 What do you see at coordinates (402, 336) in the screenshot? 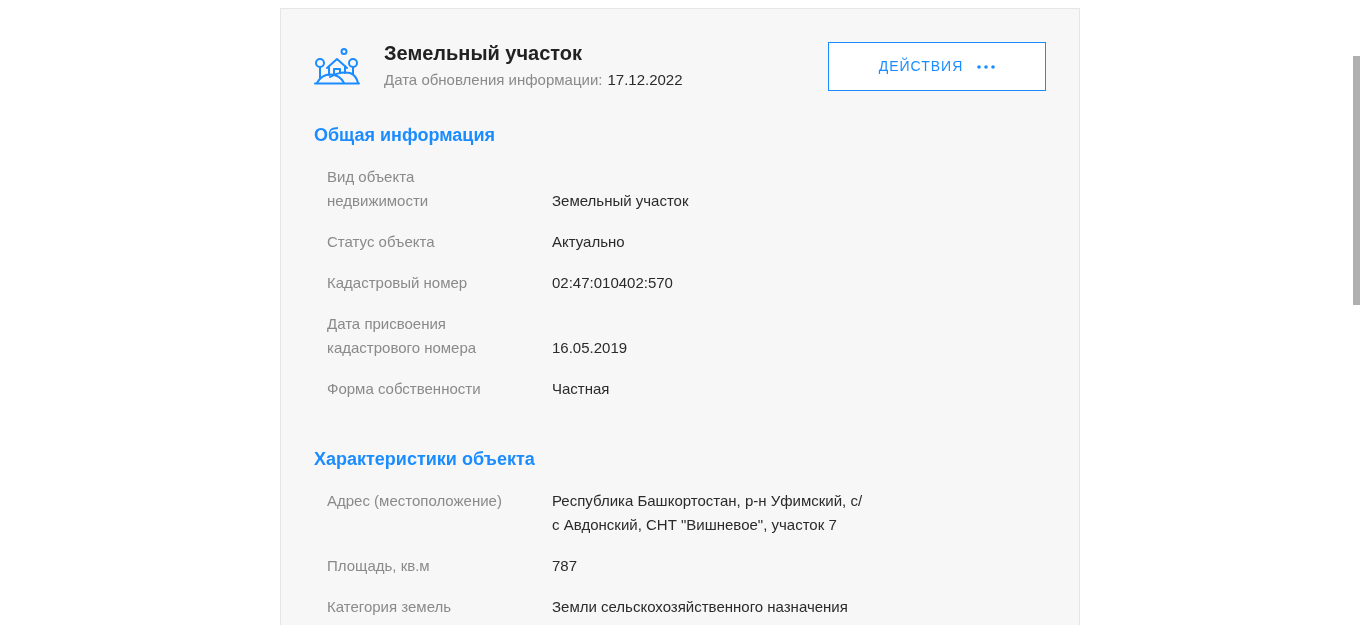
I see `field-label: Дата присвоения кадастрового номера` at bounding box center [402, 336].